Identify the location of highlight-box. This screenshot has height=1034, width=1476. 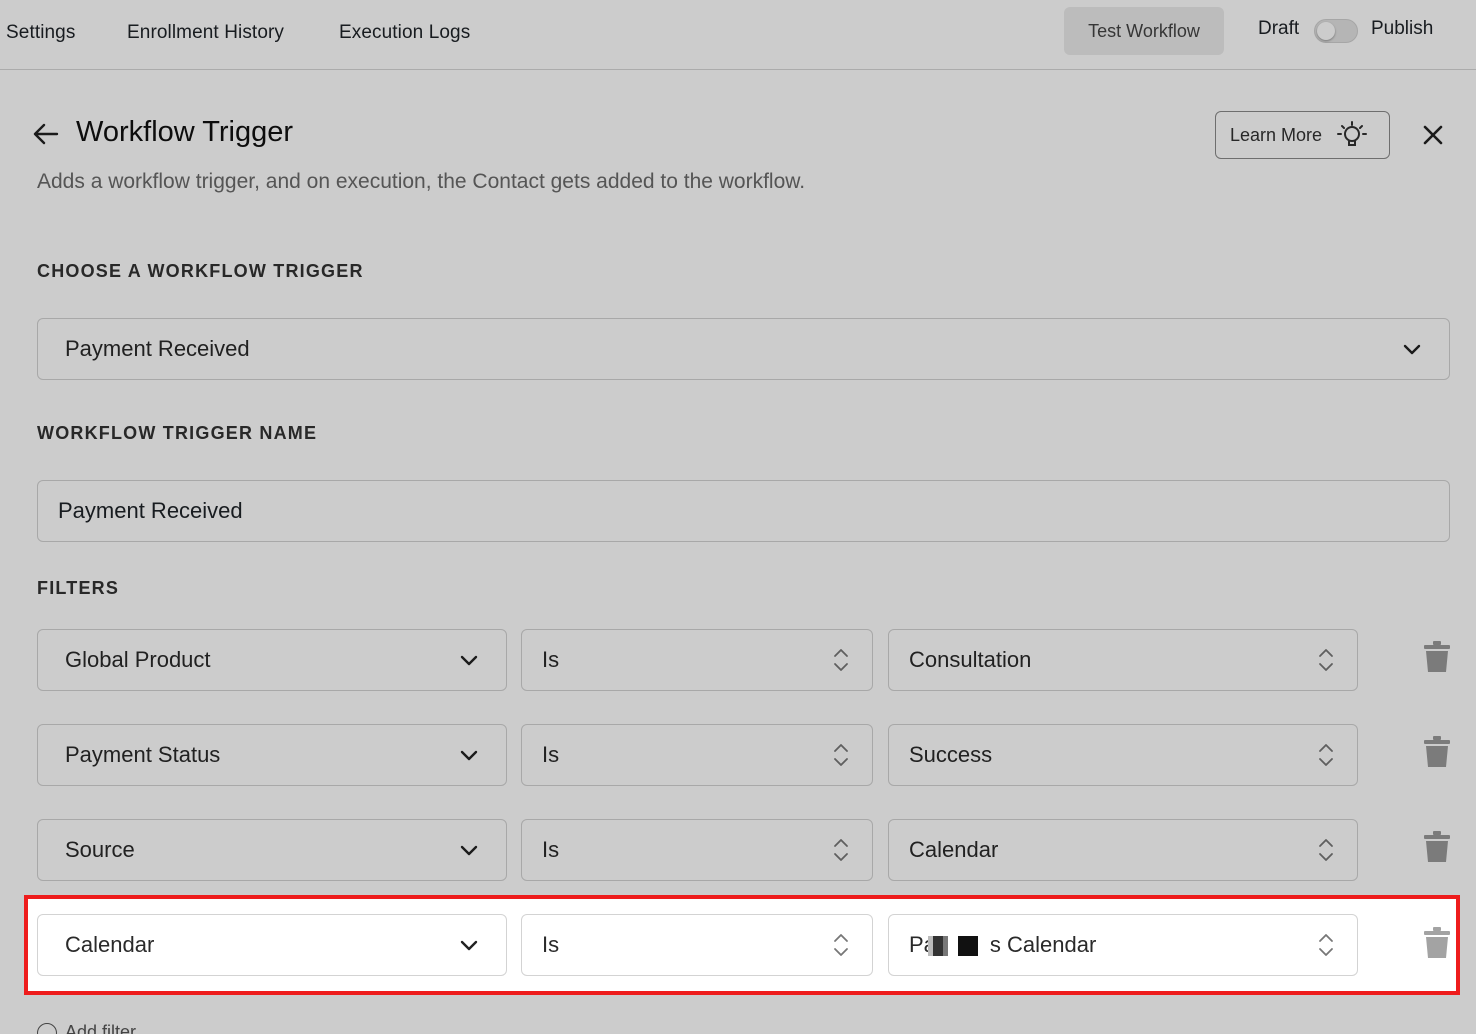
(742, 945).